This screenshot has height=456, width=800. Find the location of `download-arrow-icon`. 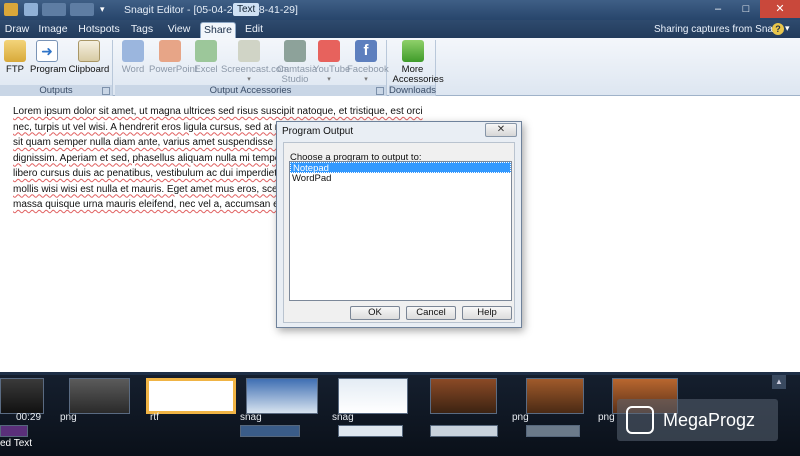

download-arrow-icon is located at coordinates (412, 51).